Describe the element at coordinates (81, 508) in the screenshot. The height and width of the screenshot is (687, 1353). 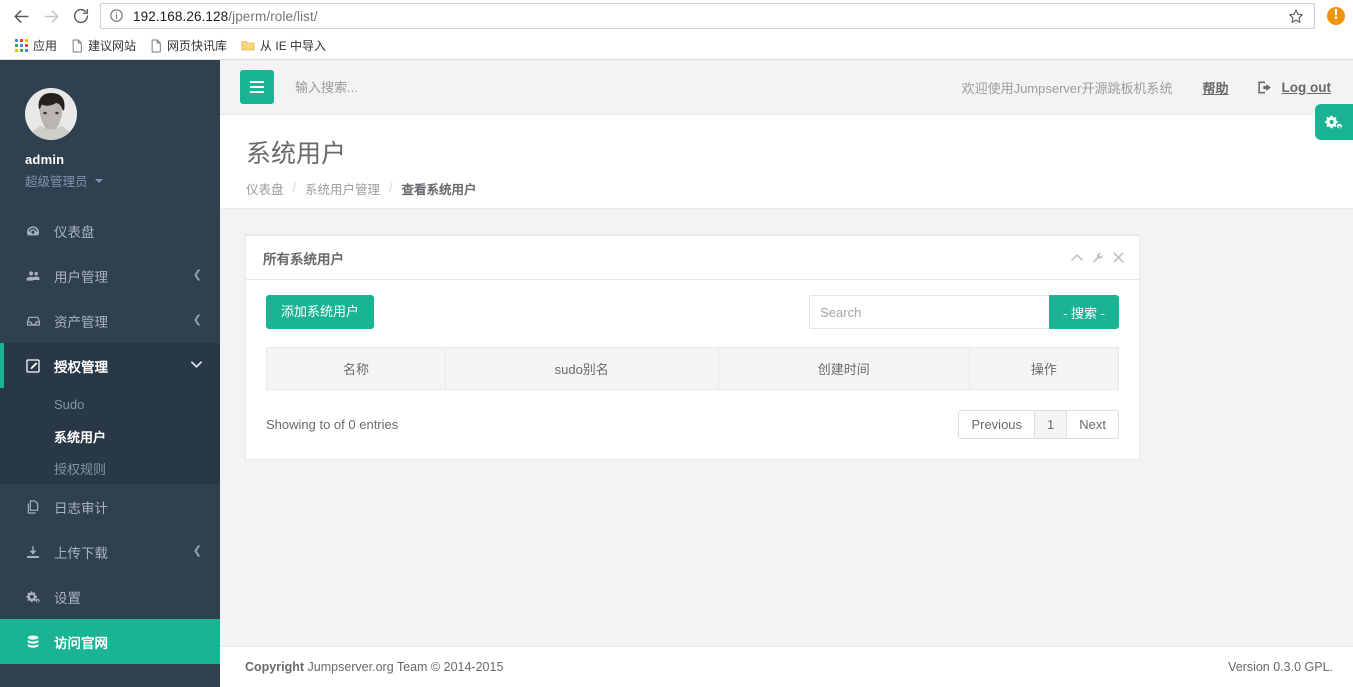
I see `sidebar-item-label: 日志审计` at that location.